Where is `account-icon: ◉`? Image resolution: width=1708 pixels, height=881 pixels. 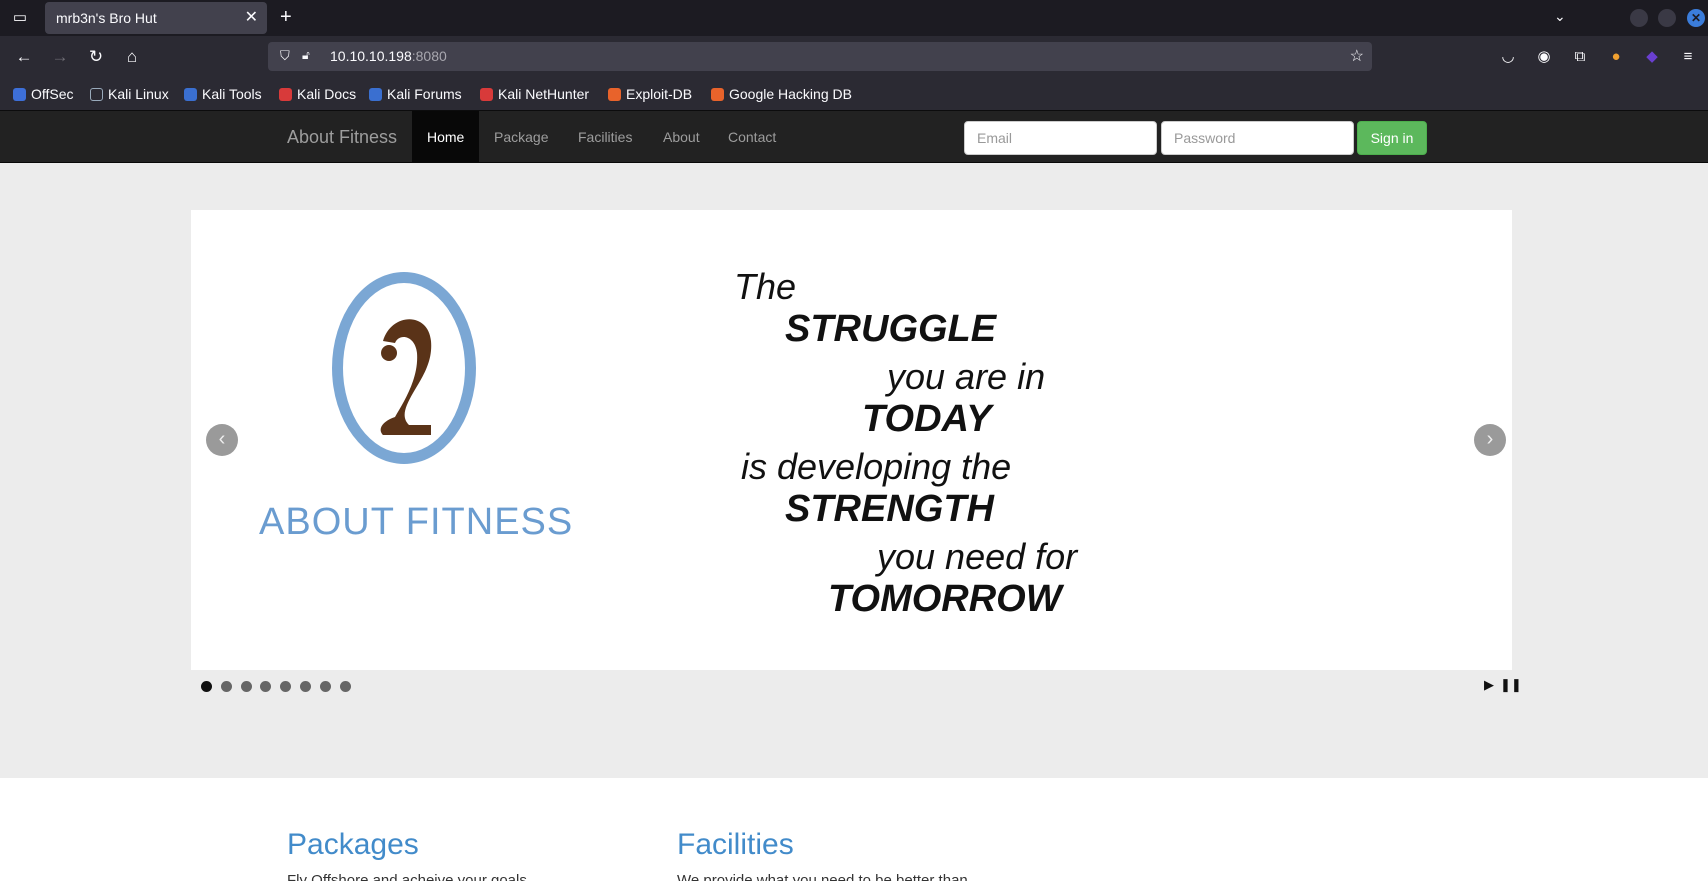
account-icon: ◉ is located at coordinates (1544, 57).